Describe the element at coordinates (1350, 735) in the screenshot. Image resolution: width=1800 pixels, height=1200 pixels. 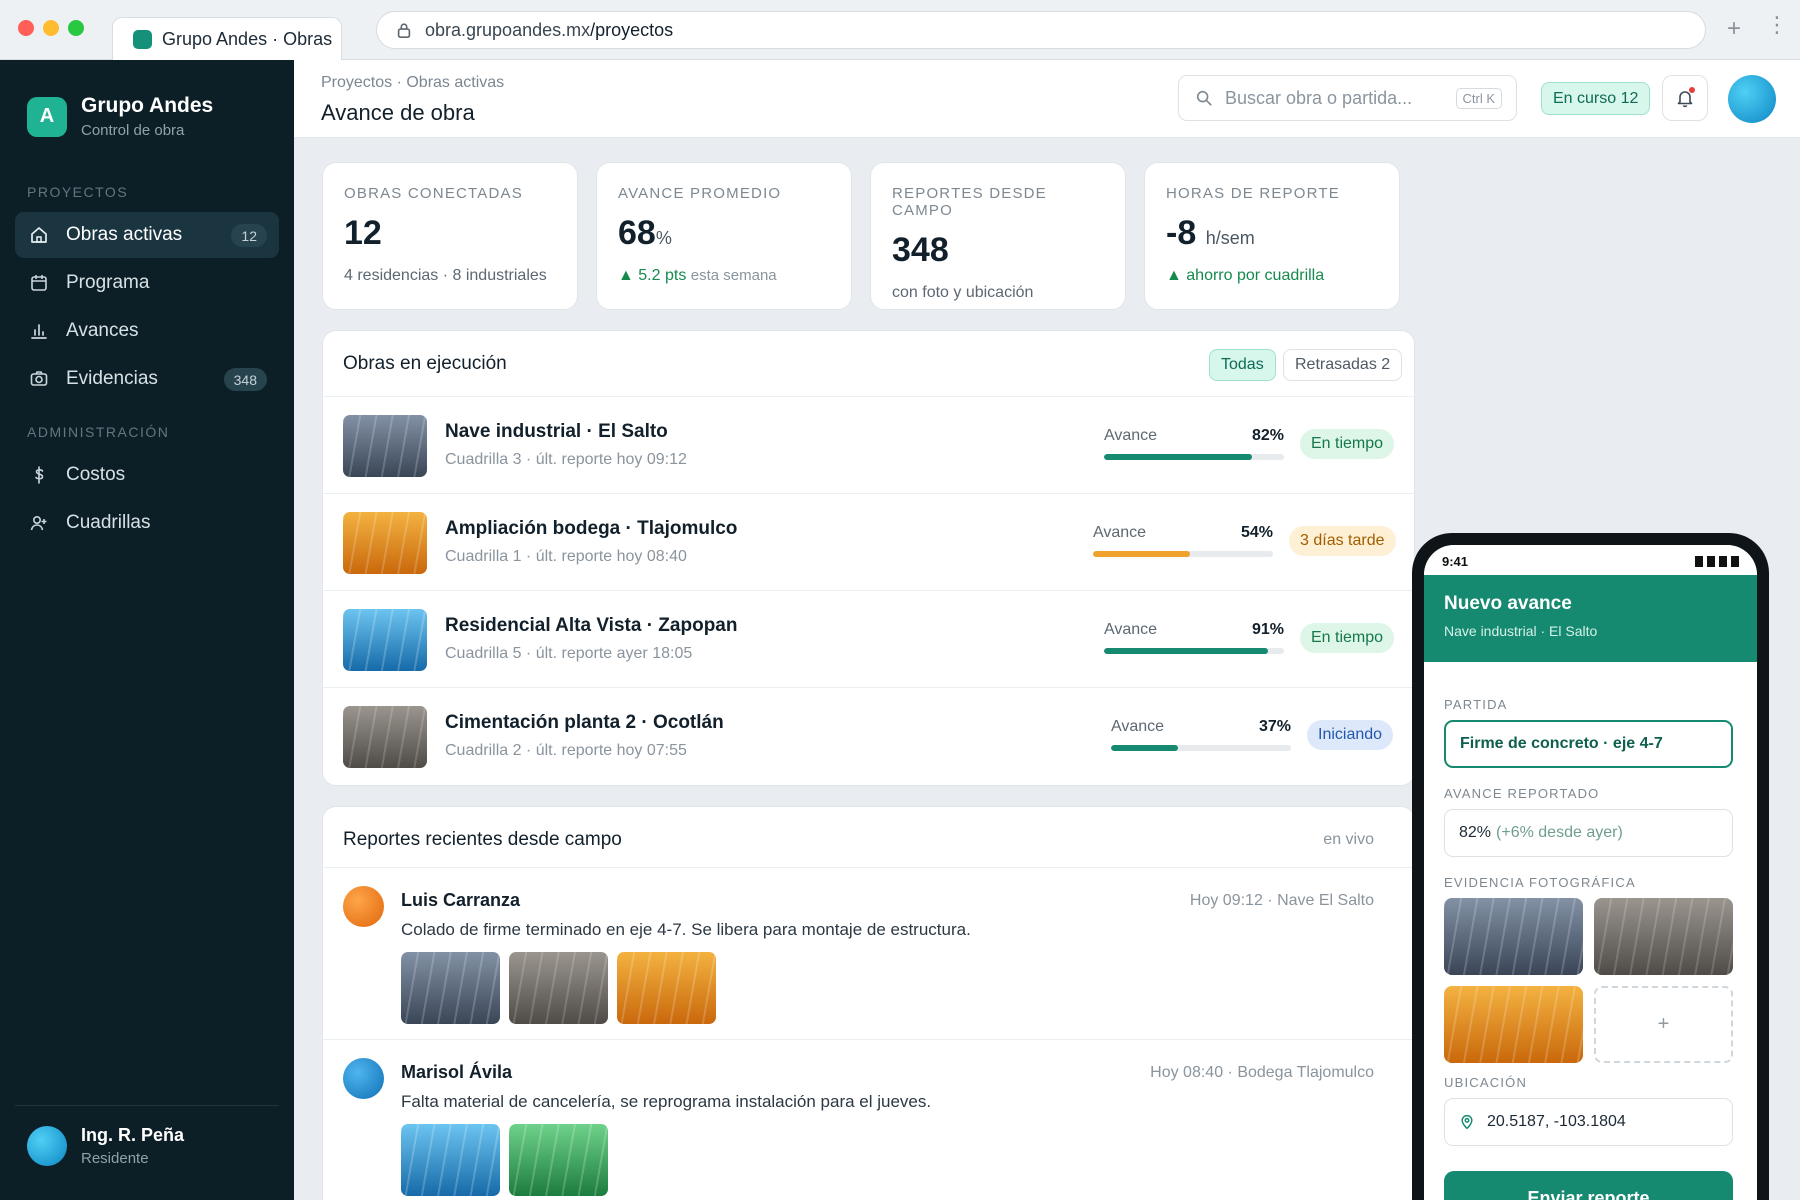
I see `status-badge: Iniciando` at that location.